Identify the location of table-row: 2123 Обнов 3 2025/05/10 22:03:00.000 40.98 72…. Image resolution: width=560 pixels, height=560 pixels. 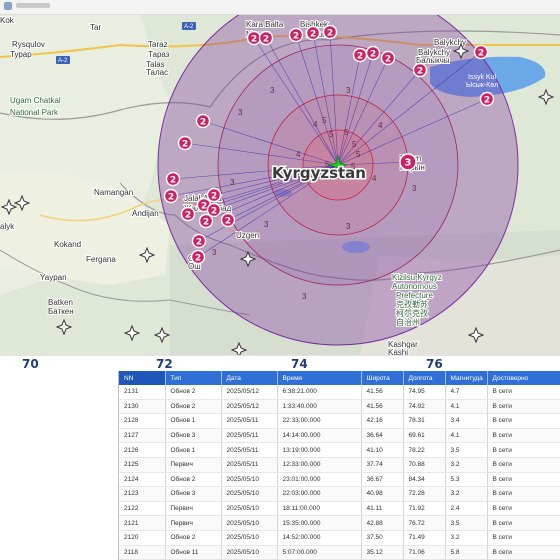
(339, 494).